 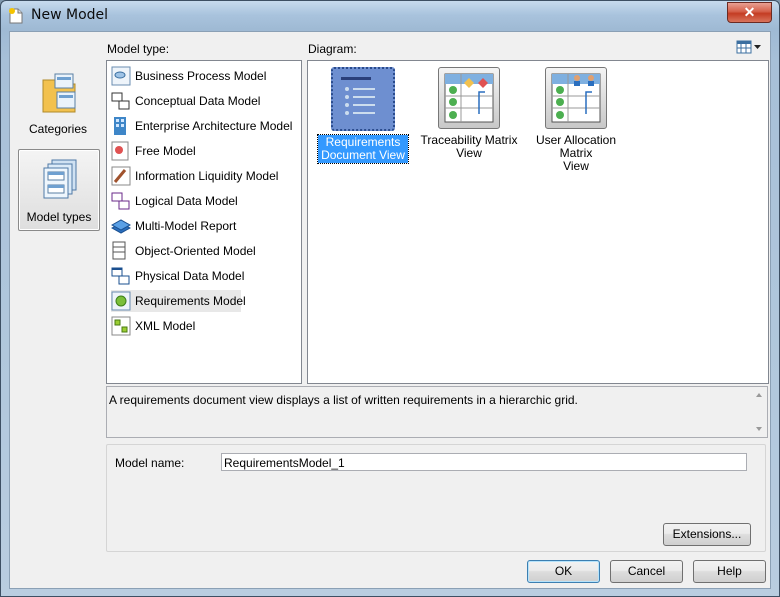 What do you see at coordinates (120, 201) in the screenshot?
I see `logical-data-model-icon` at bounding box center [120, 201].